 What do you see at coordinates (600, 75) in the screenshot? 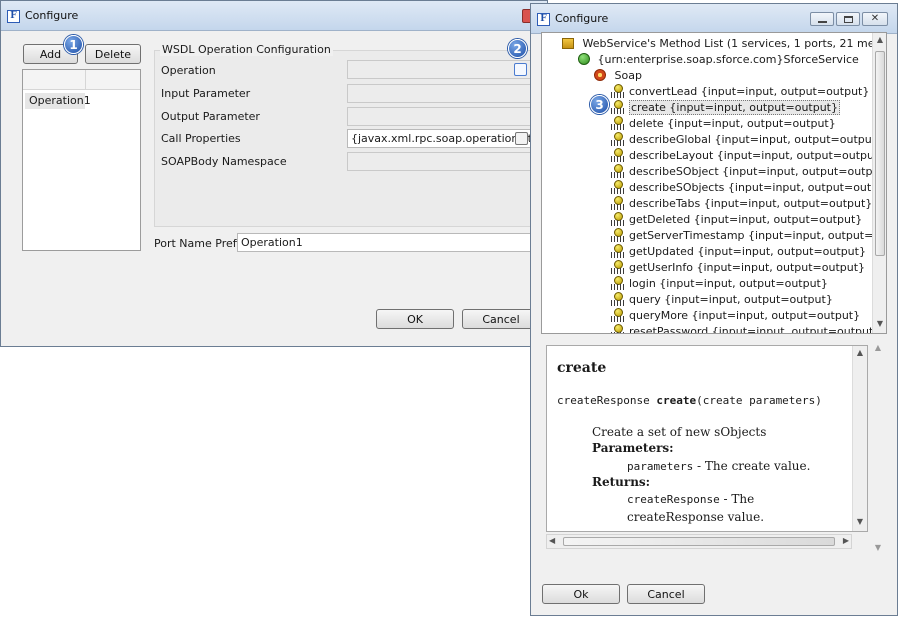
I see `port-icon` at bounding box center [600, 75].